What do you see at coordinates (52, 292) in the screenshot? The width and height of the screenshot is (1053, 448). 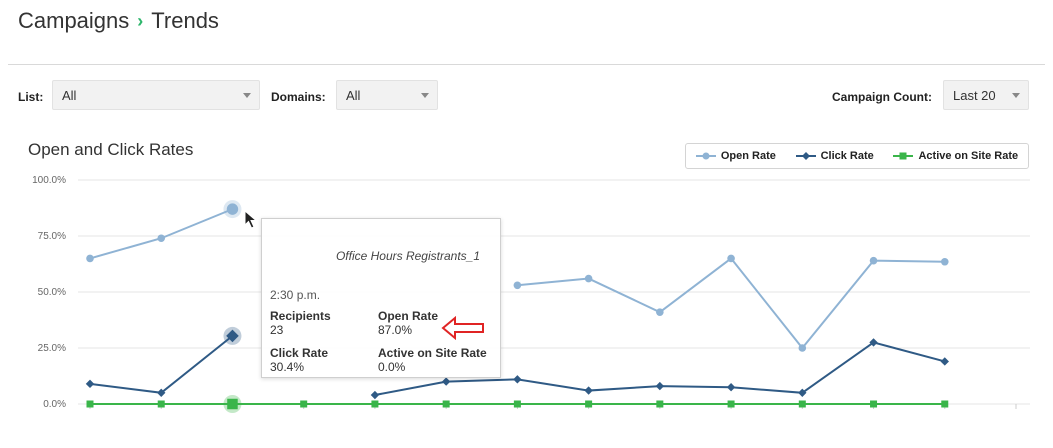 I see `y-tick-label: 50.0%` at bounding box center [52, 292].